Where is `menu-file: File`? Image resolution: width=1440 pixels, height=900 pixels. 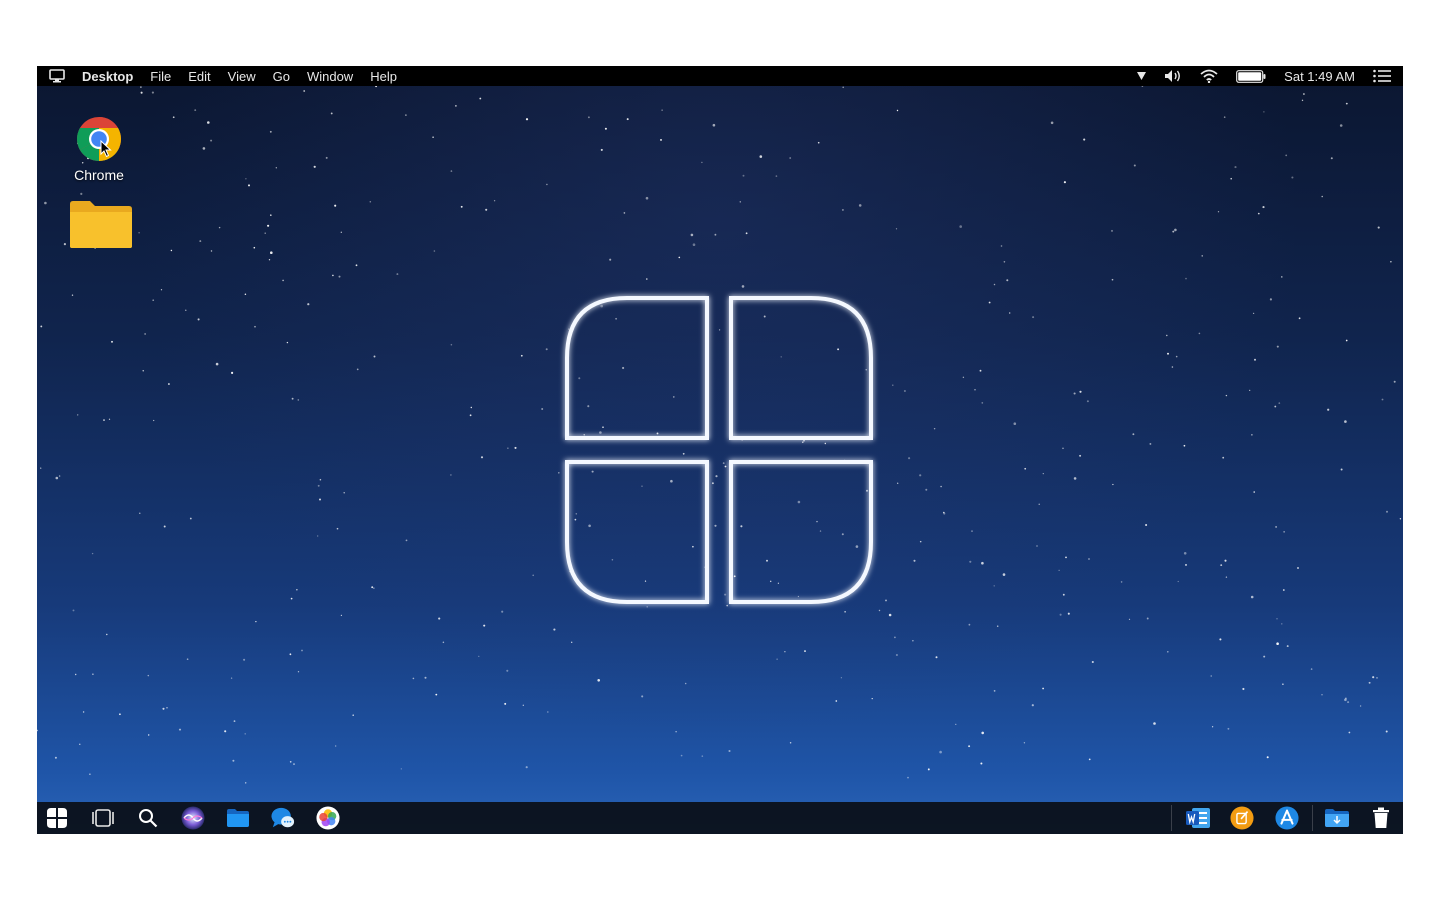
menu-file: File is located at coordinates (160, 76).